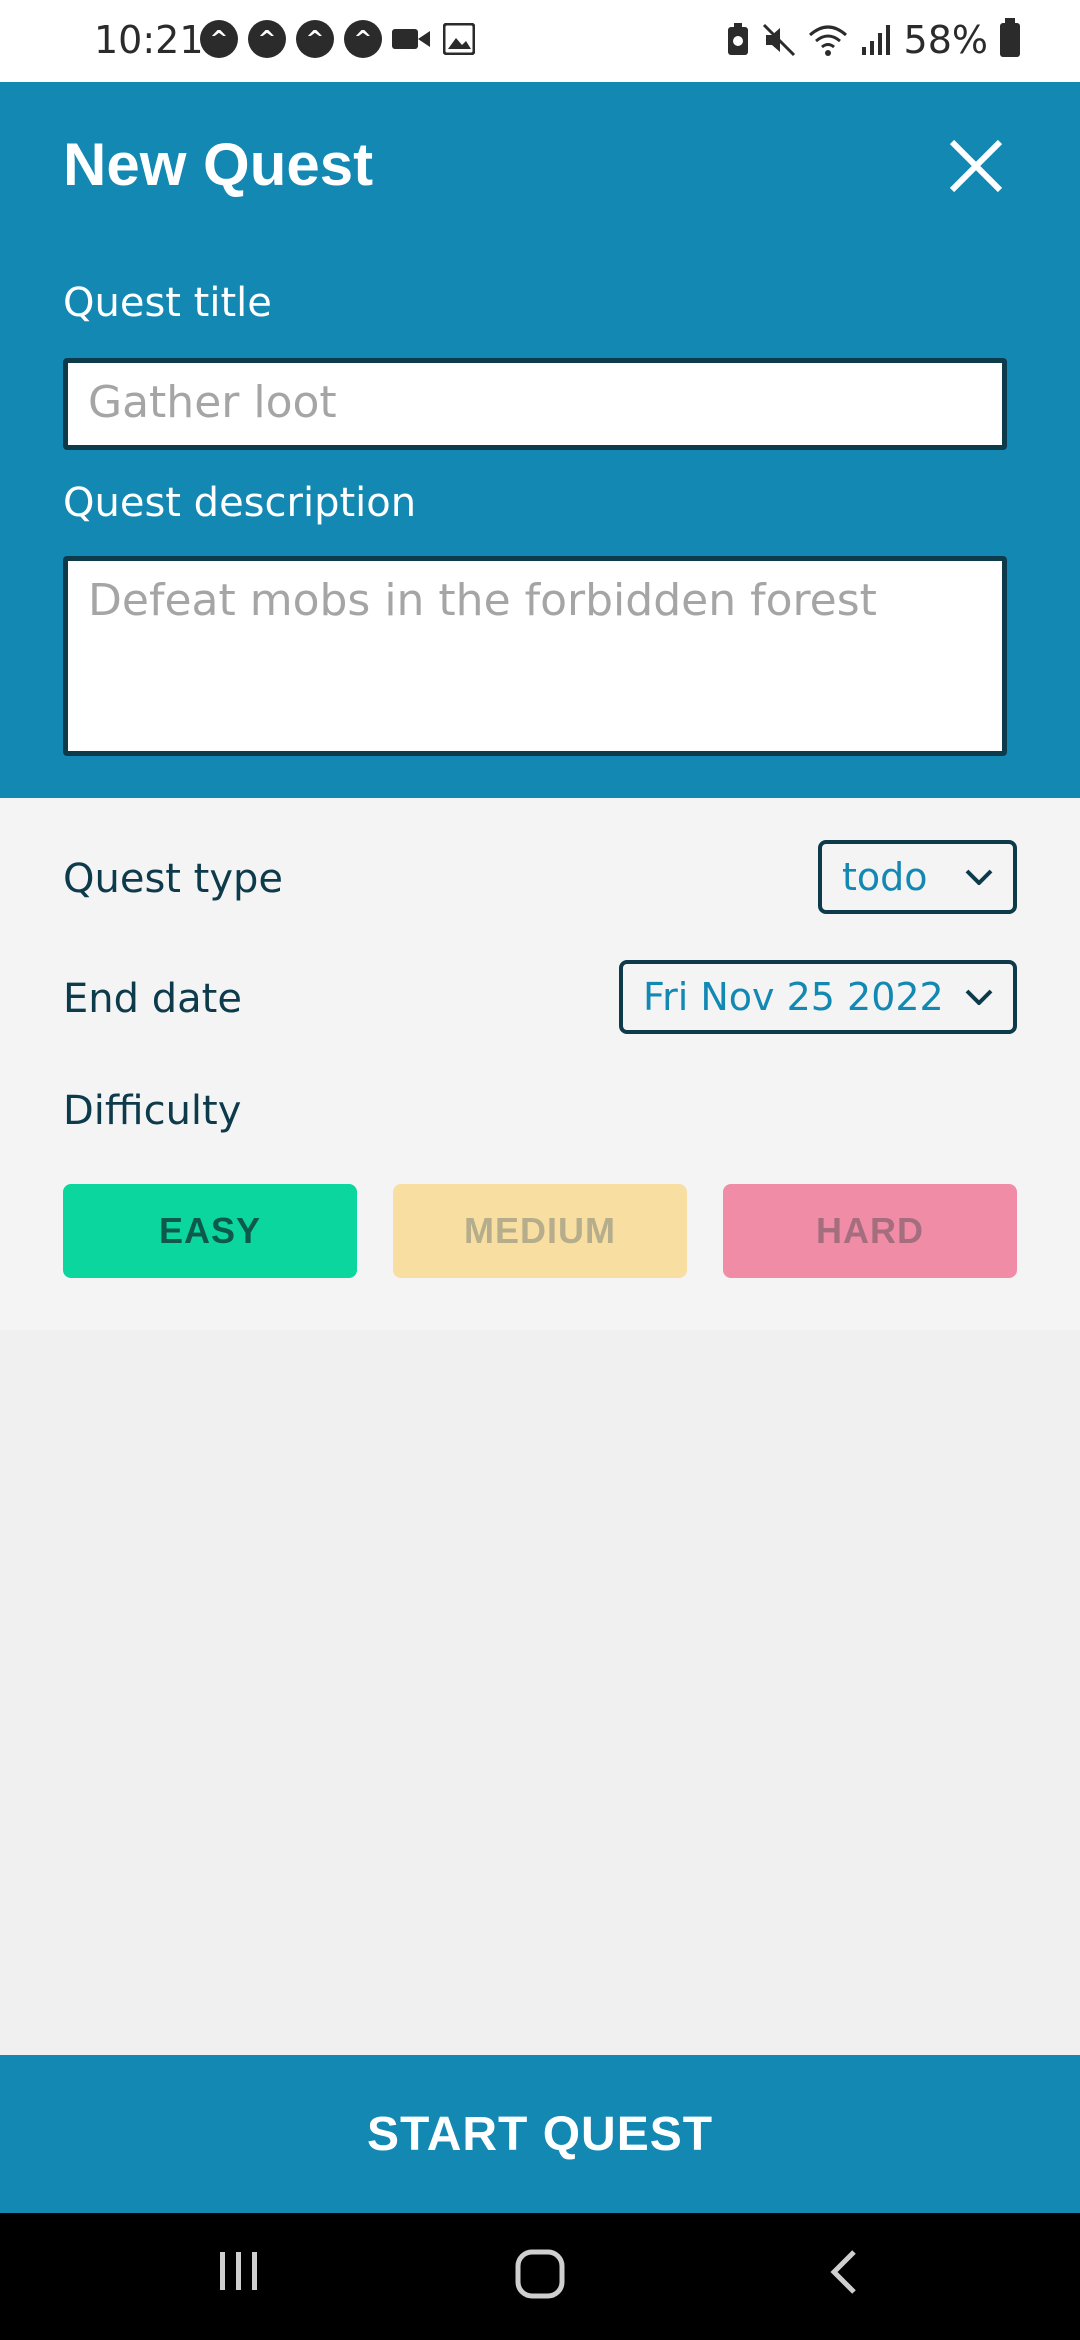 The width and height of the screenshot is (1080, 2340). What do you see at coordinates (152, 1111) in the screenshot?
I see `difficulty-label: Difficulty` at bounding box center [152, 1111].